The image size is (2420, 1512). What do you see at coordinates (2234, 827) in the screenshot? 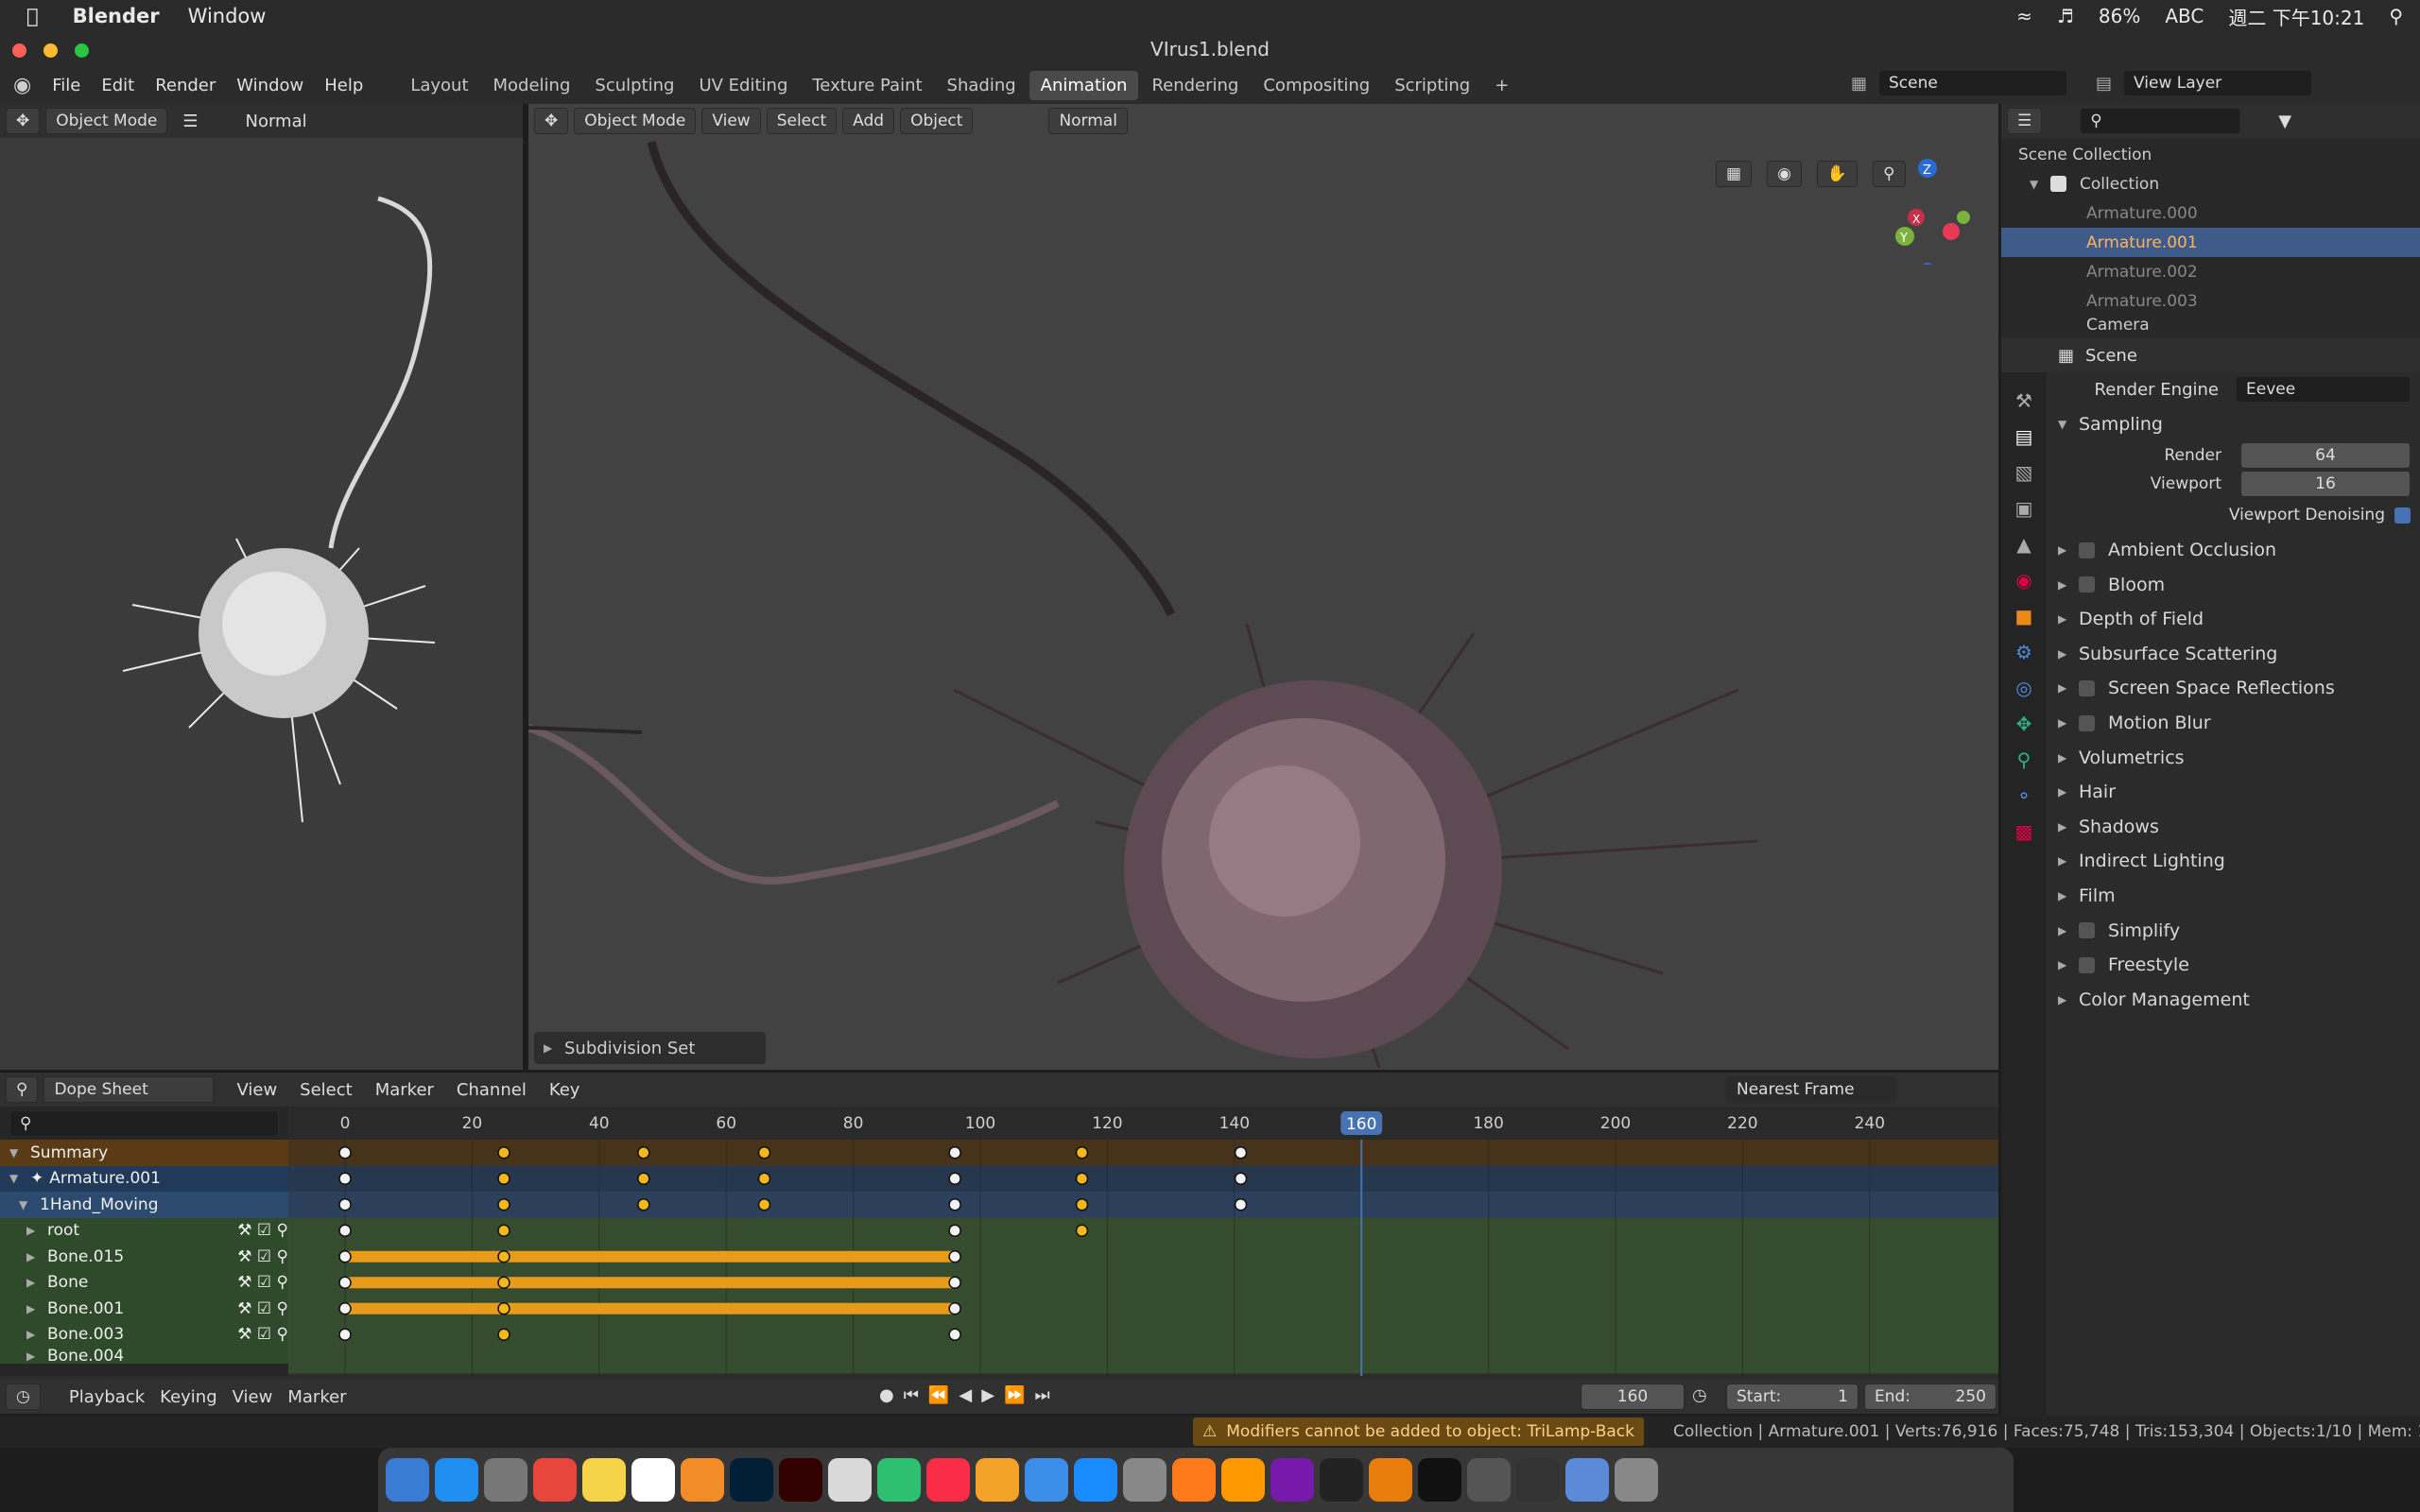
I see `render-panel-shadows: ▶ Shadows` at bounding box center [2234, 827].